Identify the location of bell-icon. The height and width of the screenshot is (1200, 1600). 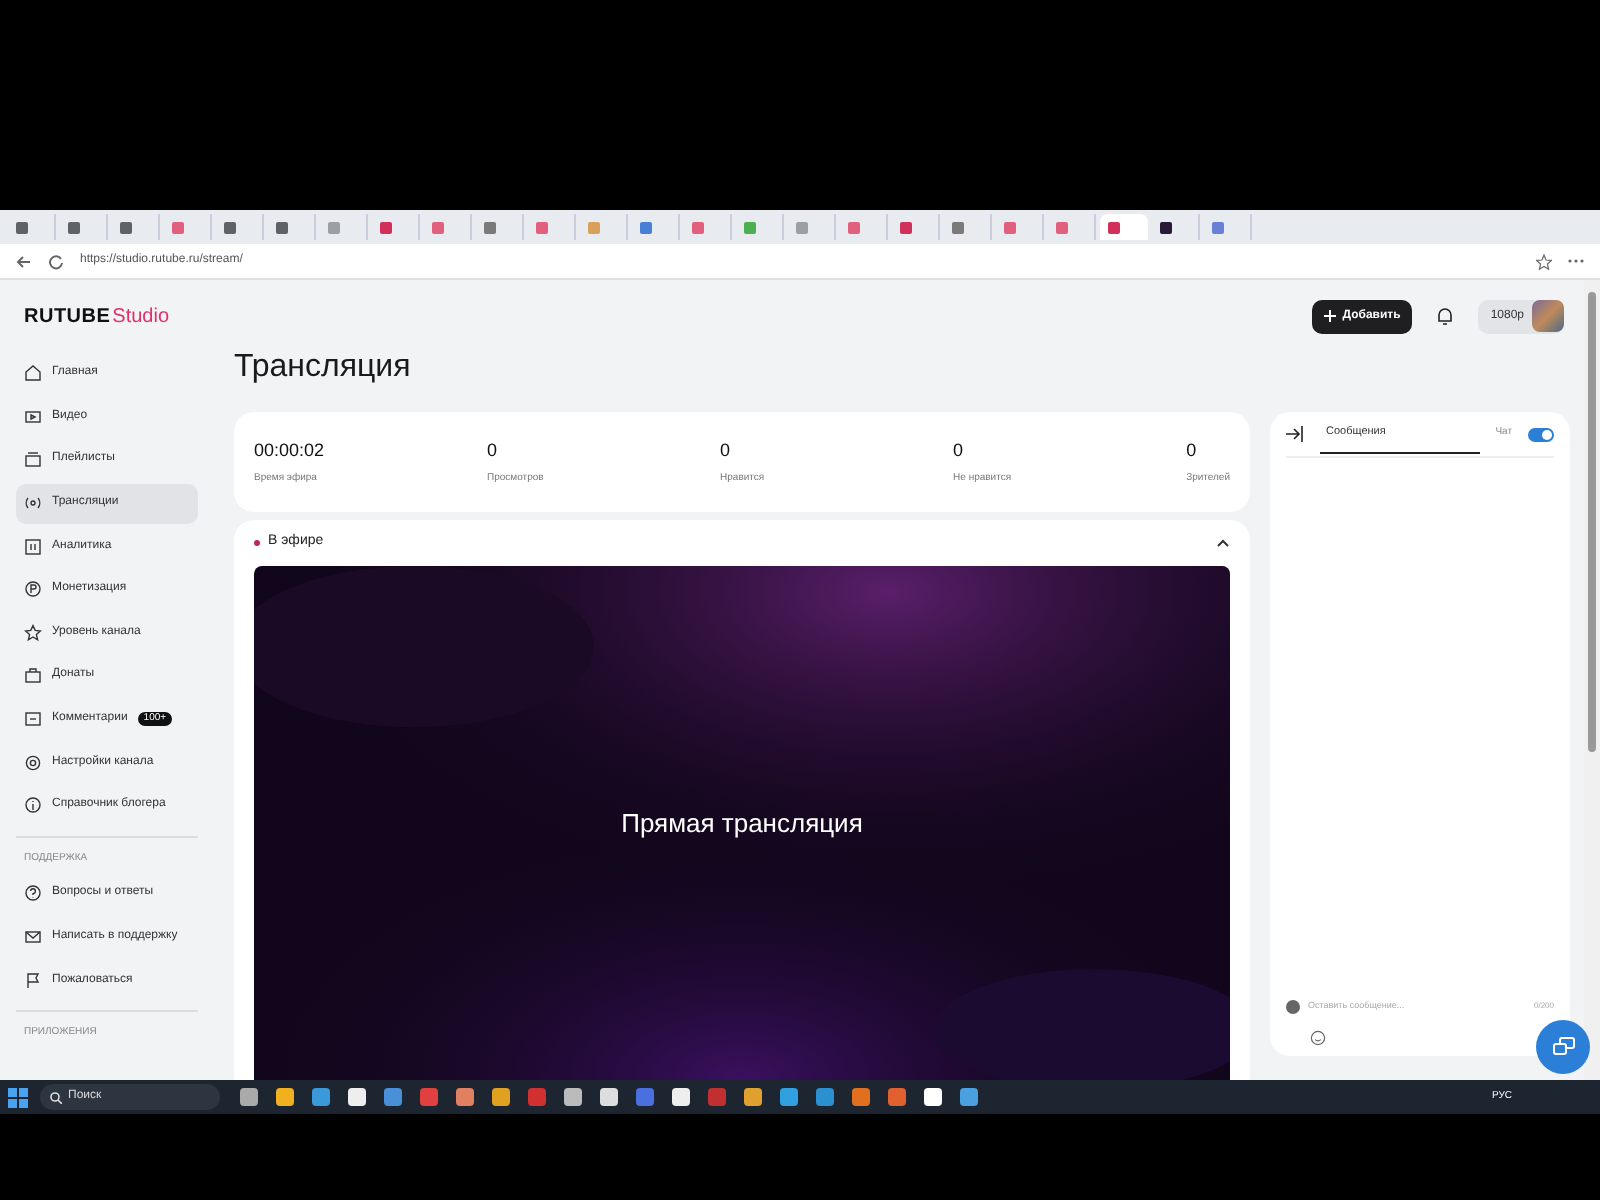
(1445, 316).